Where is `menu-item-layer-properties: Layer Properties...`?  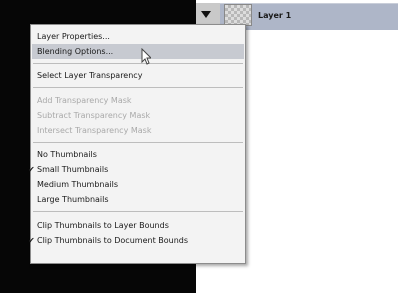
menu-item-layer-properties: Layer Properties... is located at coordinates (138, 36).